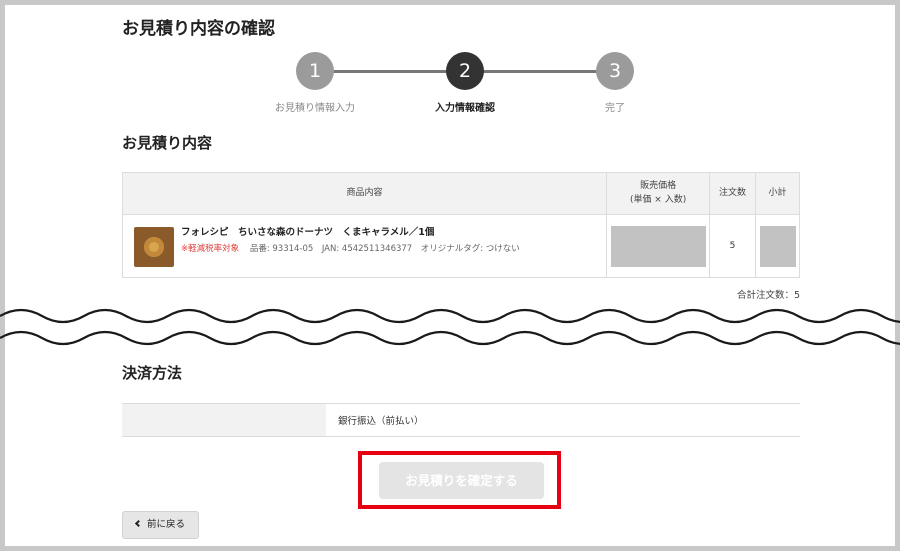 This screenshot has width=900, height=551. I want to click on estimate-section-title: お見積り内容, so click(167, 143).